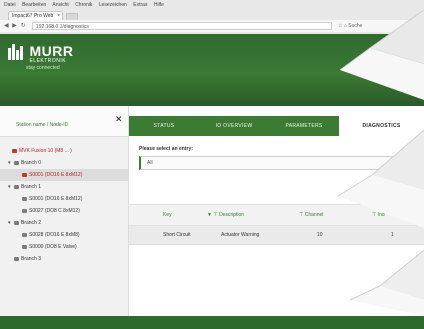 The image size is (424, 329). Describe the element at coordinates (64, 259) in the screenshot. I see `tree-node: Branch 3` at that location.